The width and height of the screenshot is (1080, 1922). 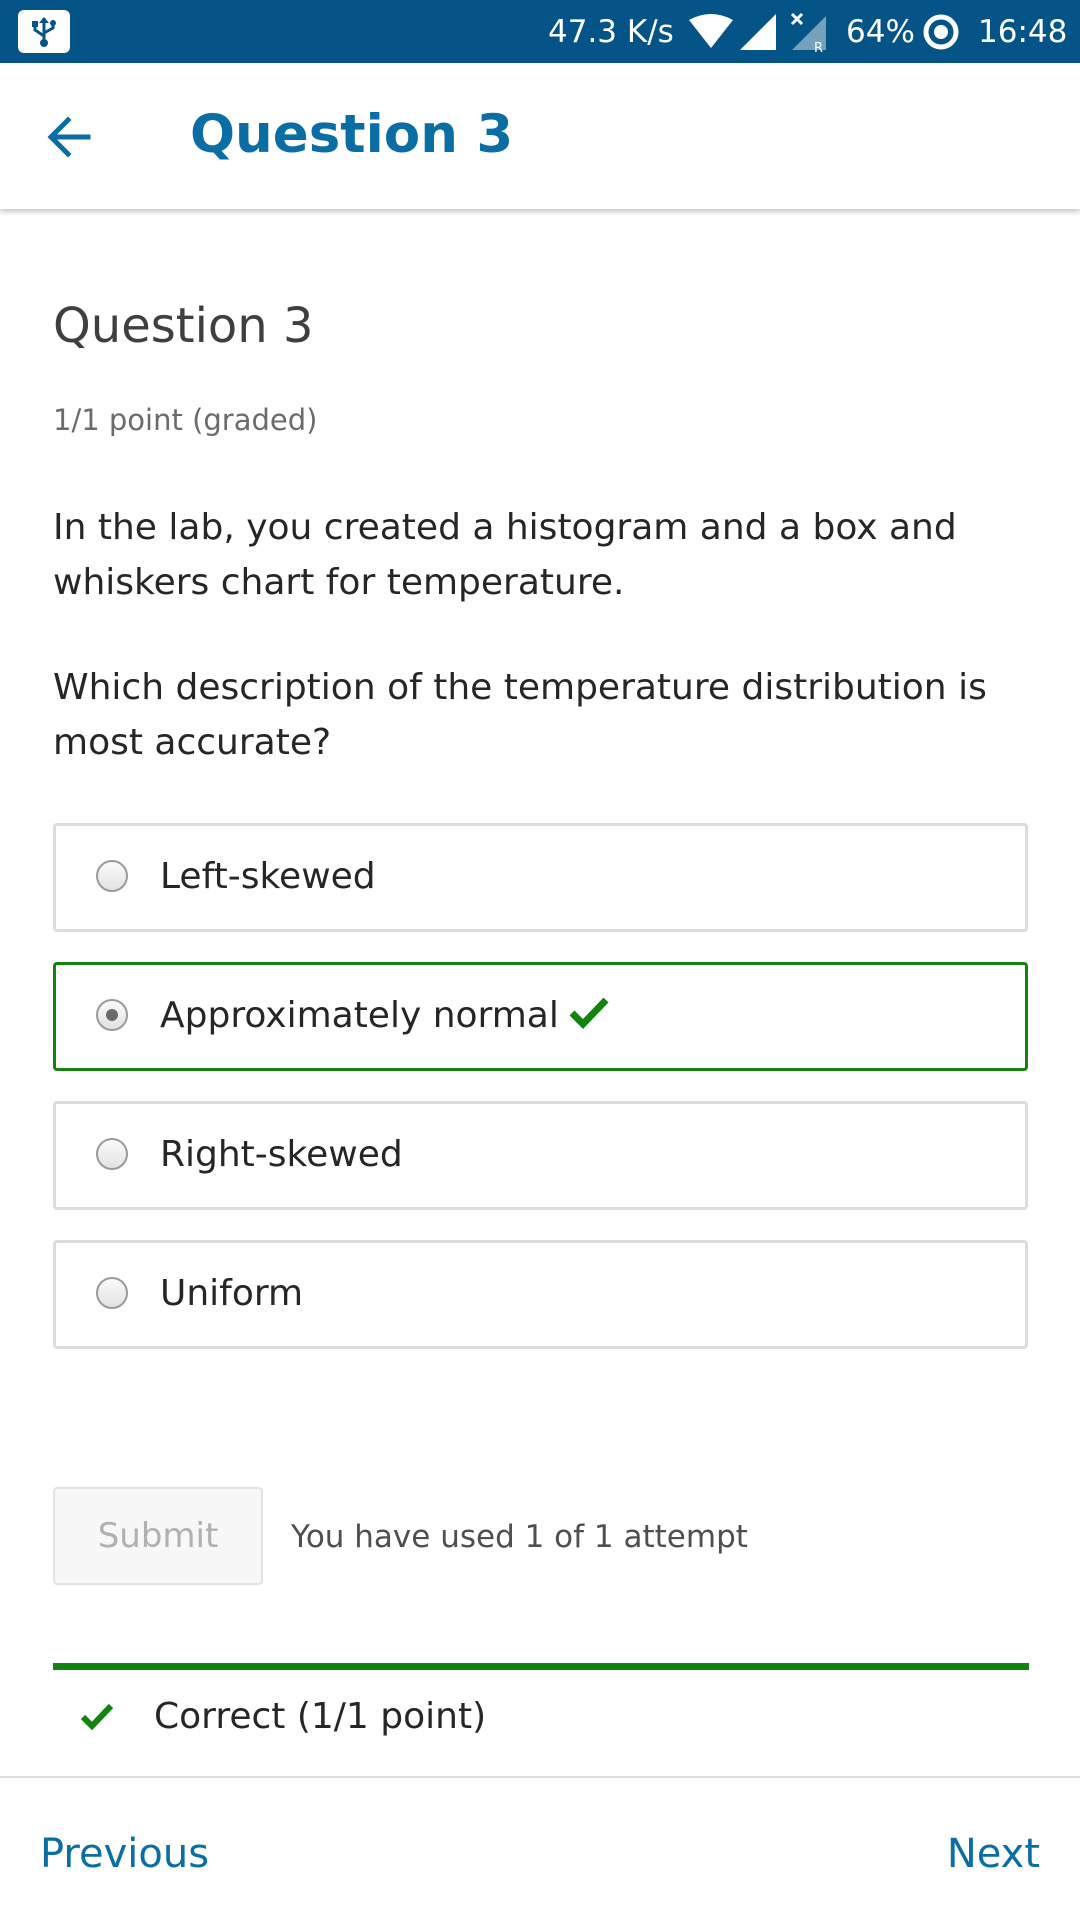 I want to click on answer-option-label-wrap: Approximately normal, so click(x=384, y=1016).